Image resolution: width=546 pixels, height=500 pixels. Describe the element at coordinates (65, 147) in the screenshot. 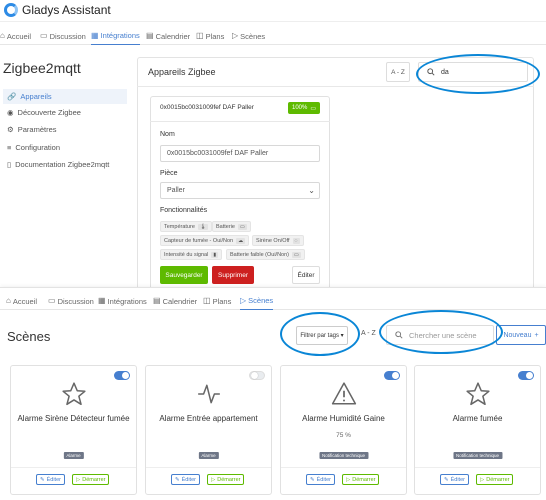

I see `sidebar-item-configuration: ≡ Configuration` at that location.